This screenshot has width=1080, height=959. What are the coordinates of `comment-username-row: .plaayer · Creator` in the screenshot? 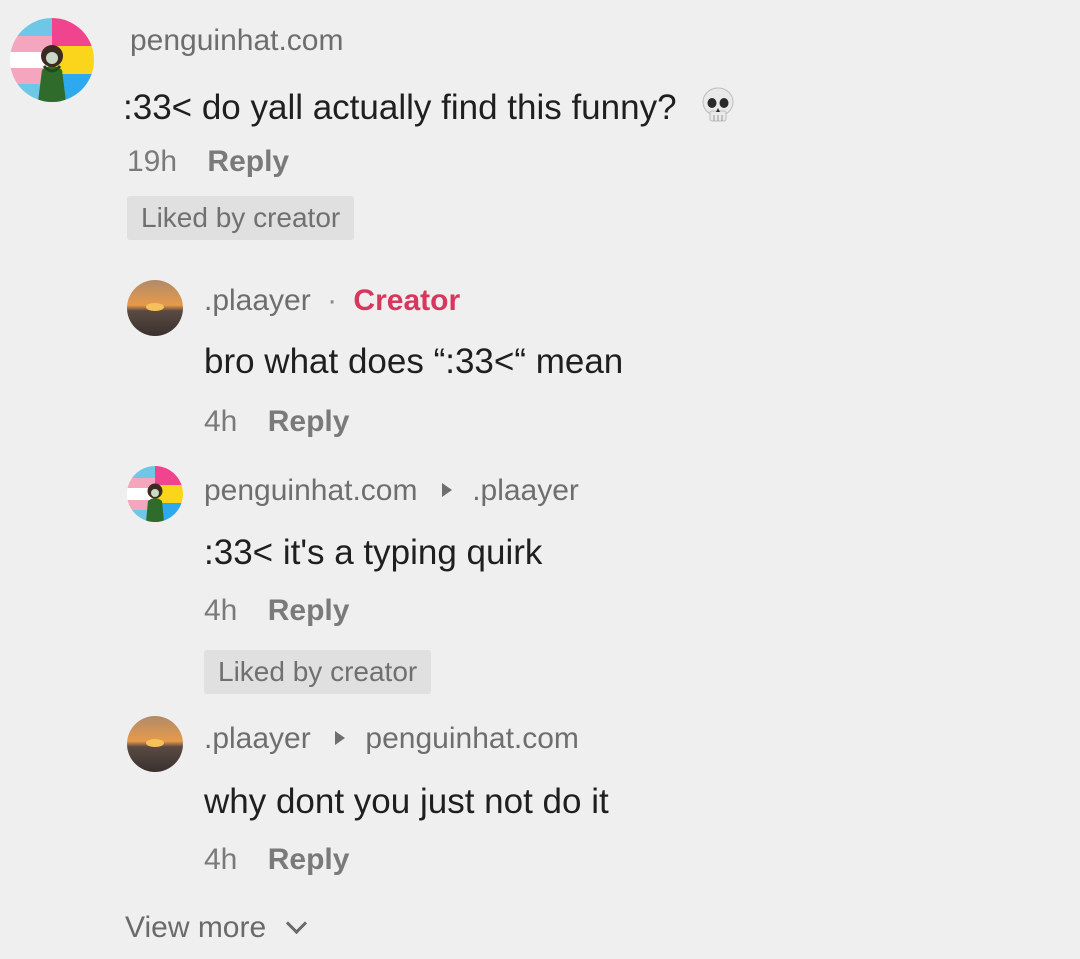 It's located at (332, 301).